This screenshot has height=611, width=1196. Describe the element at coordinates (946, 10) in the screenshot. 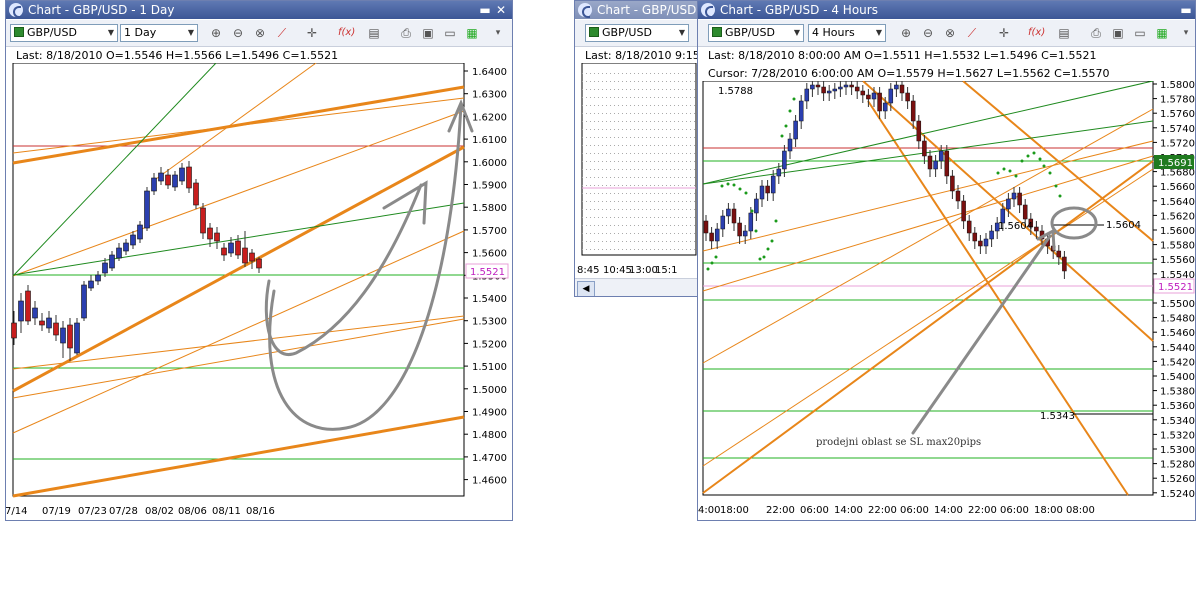

I see `window-titlebar: Chart - GBP/USD - 4 Hours ▬` at that location.